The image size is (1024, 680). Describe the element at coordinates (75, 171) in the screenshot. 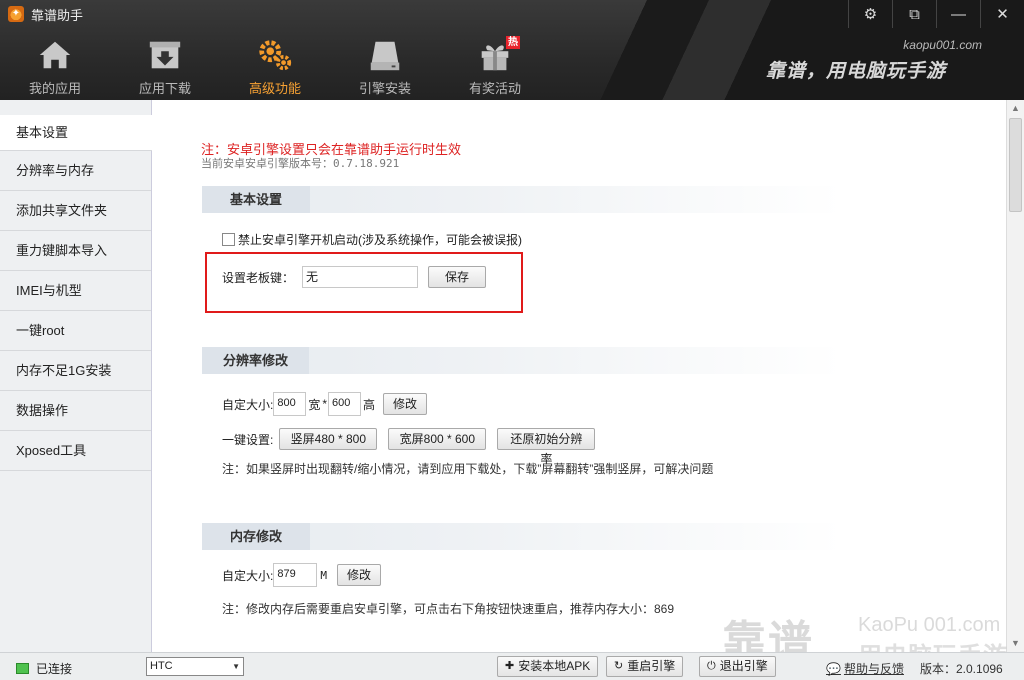

I see `sidebar-item-resolution-memory: 分辨率与内存` at that location.